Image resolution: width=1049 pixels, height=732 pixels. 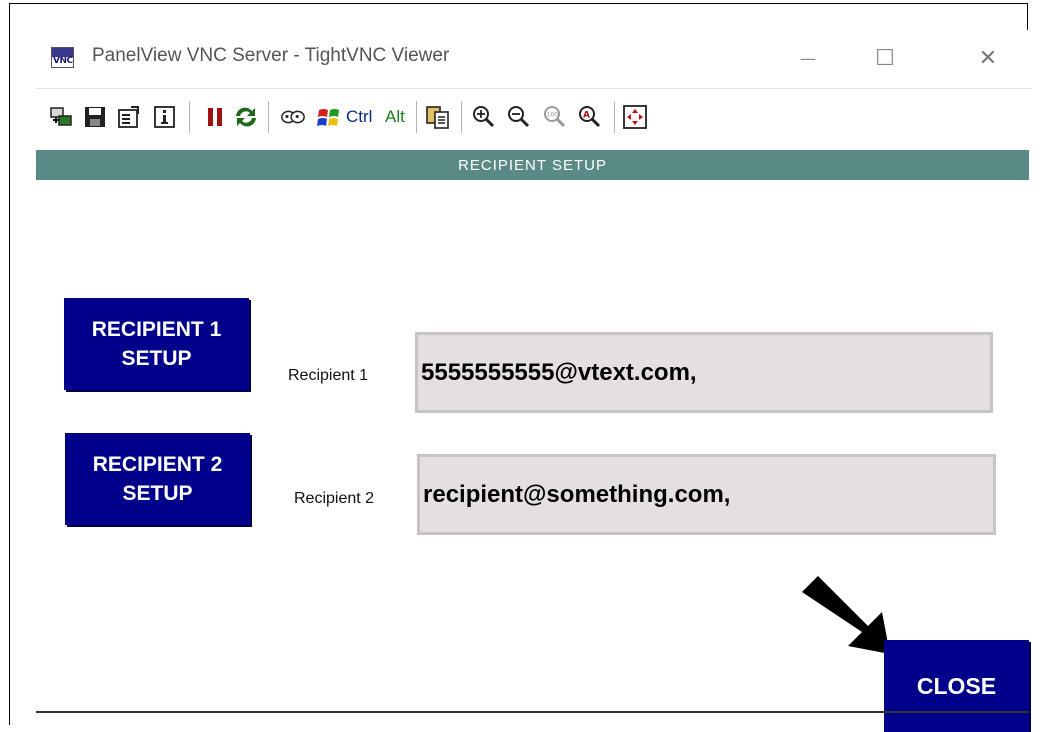 I want to click on close-button: CLOSE, so click(x=956, y=686).